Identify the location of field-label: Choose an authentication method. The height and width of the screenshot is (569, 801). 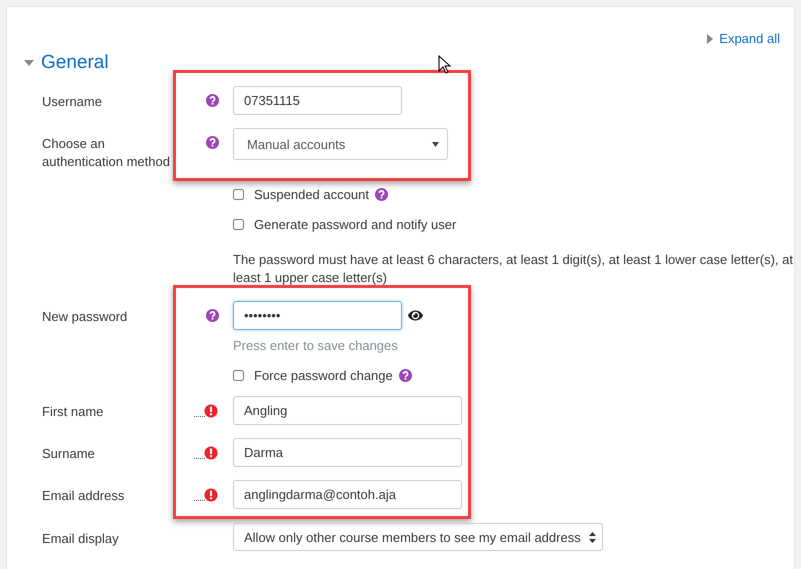
(106, 153).